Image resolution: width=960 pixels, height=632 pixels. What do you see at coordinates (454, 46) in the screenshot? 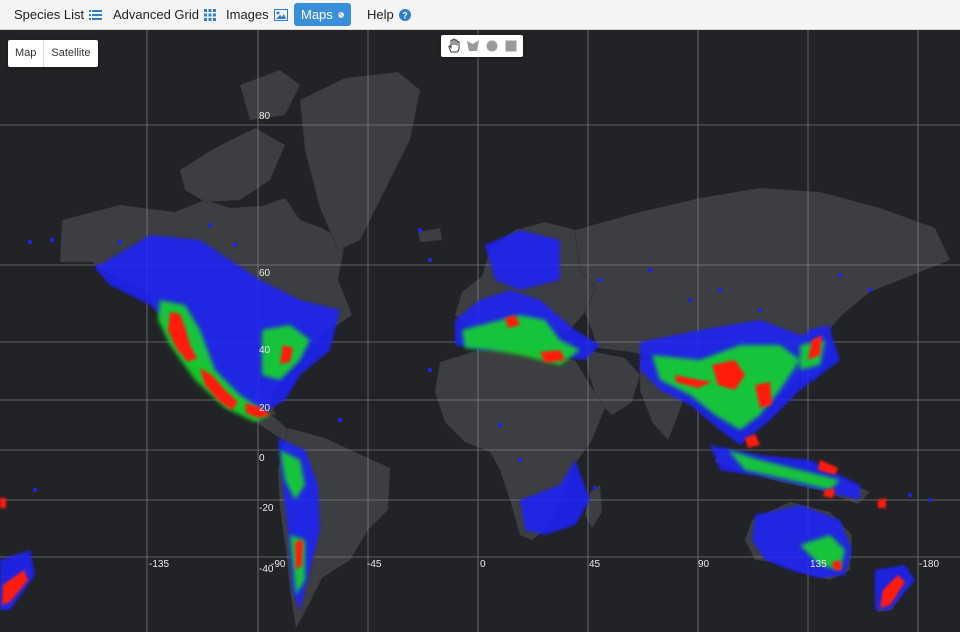
I see `hand-icon` at bounding box center [454, 46].